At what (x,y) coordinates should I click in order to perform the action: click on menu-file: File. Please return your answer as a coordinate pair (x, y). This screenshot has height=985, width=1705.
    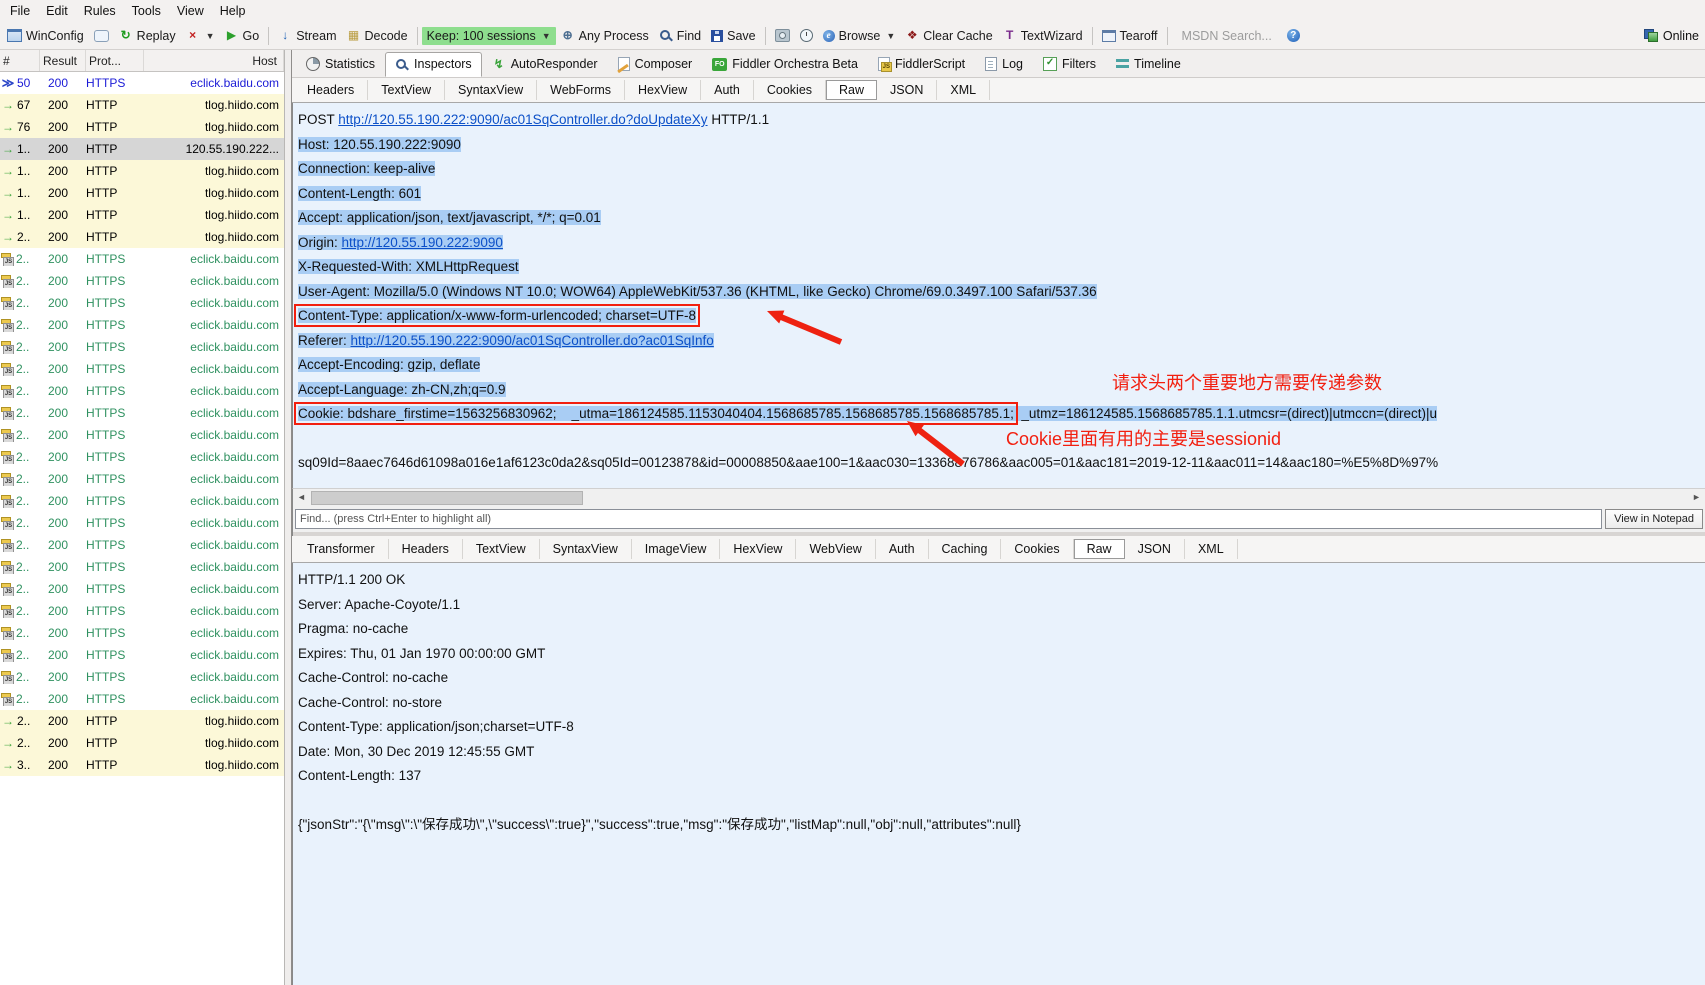
    Looking at the image, I should click on (20, 11).